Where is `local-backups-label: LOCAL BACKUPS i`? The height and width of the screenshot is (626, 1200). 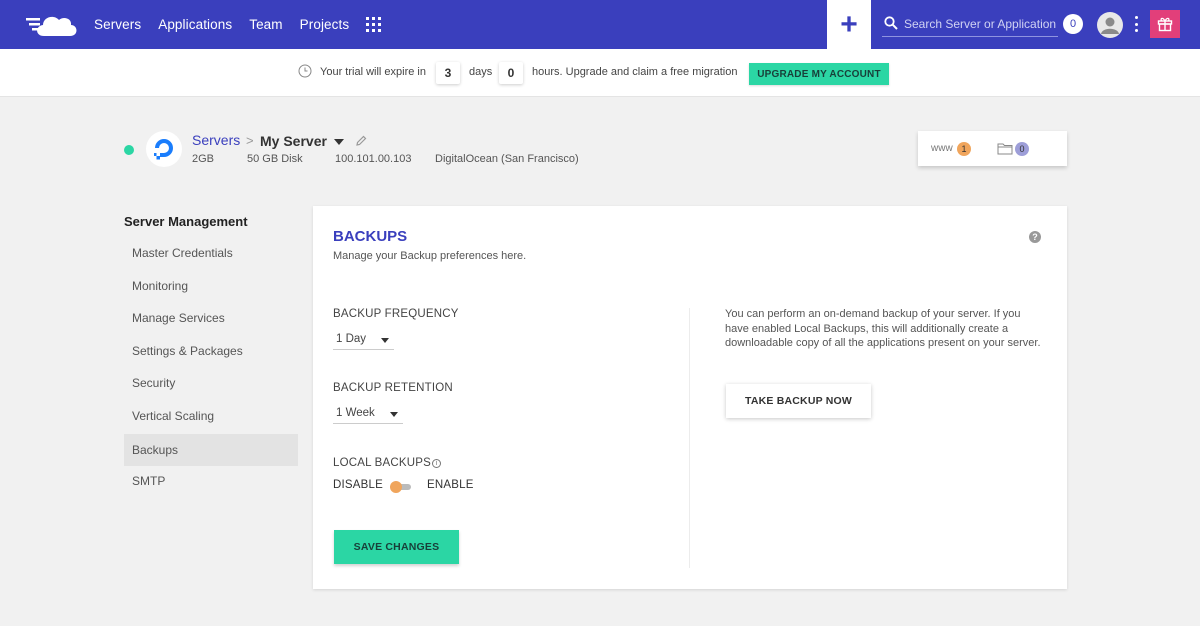
local-backups-label: LOCAL BACKUPS i is located at coordinates (387, 463).